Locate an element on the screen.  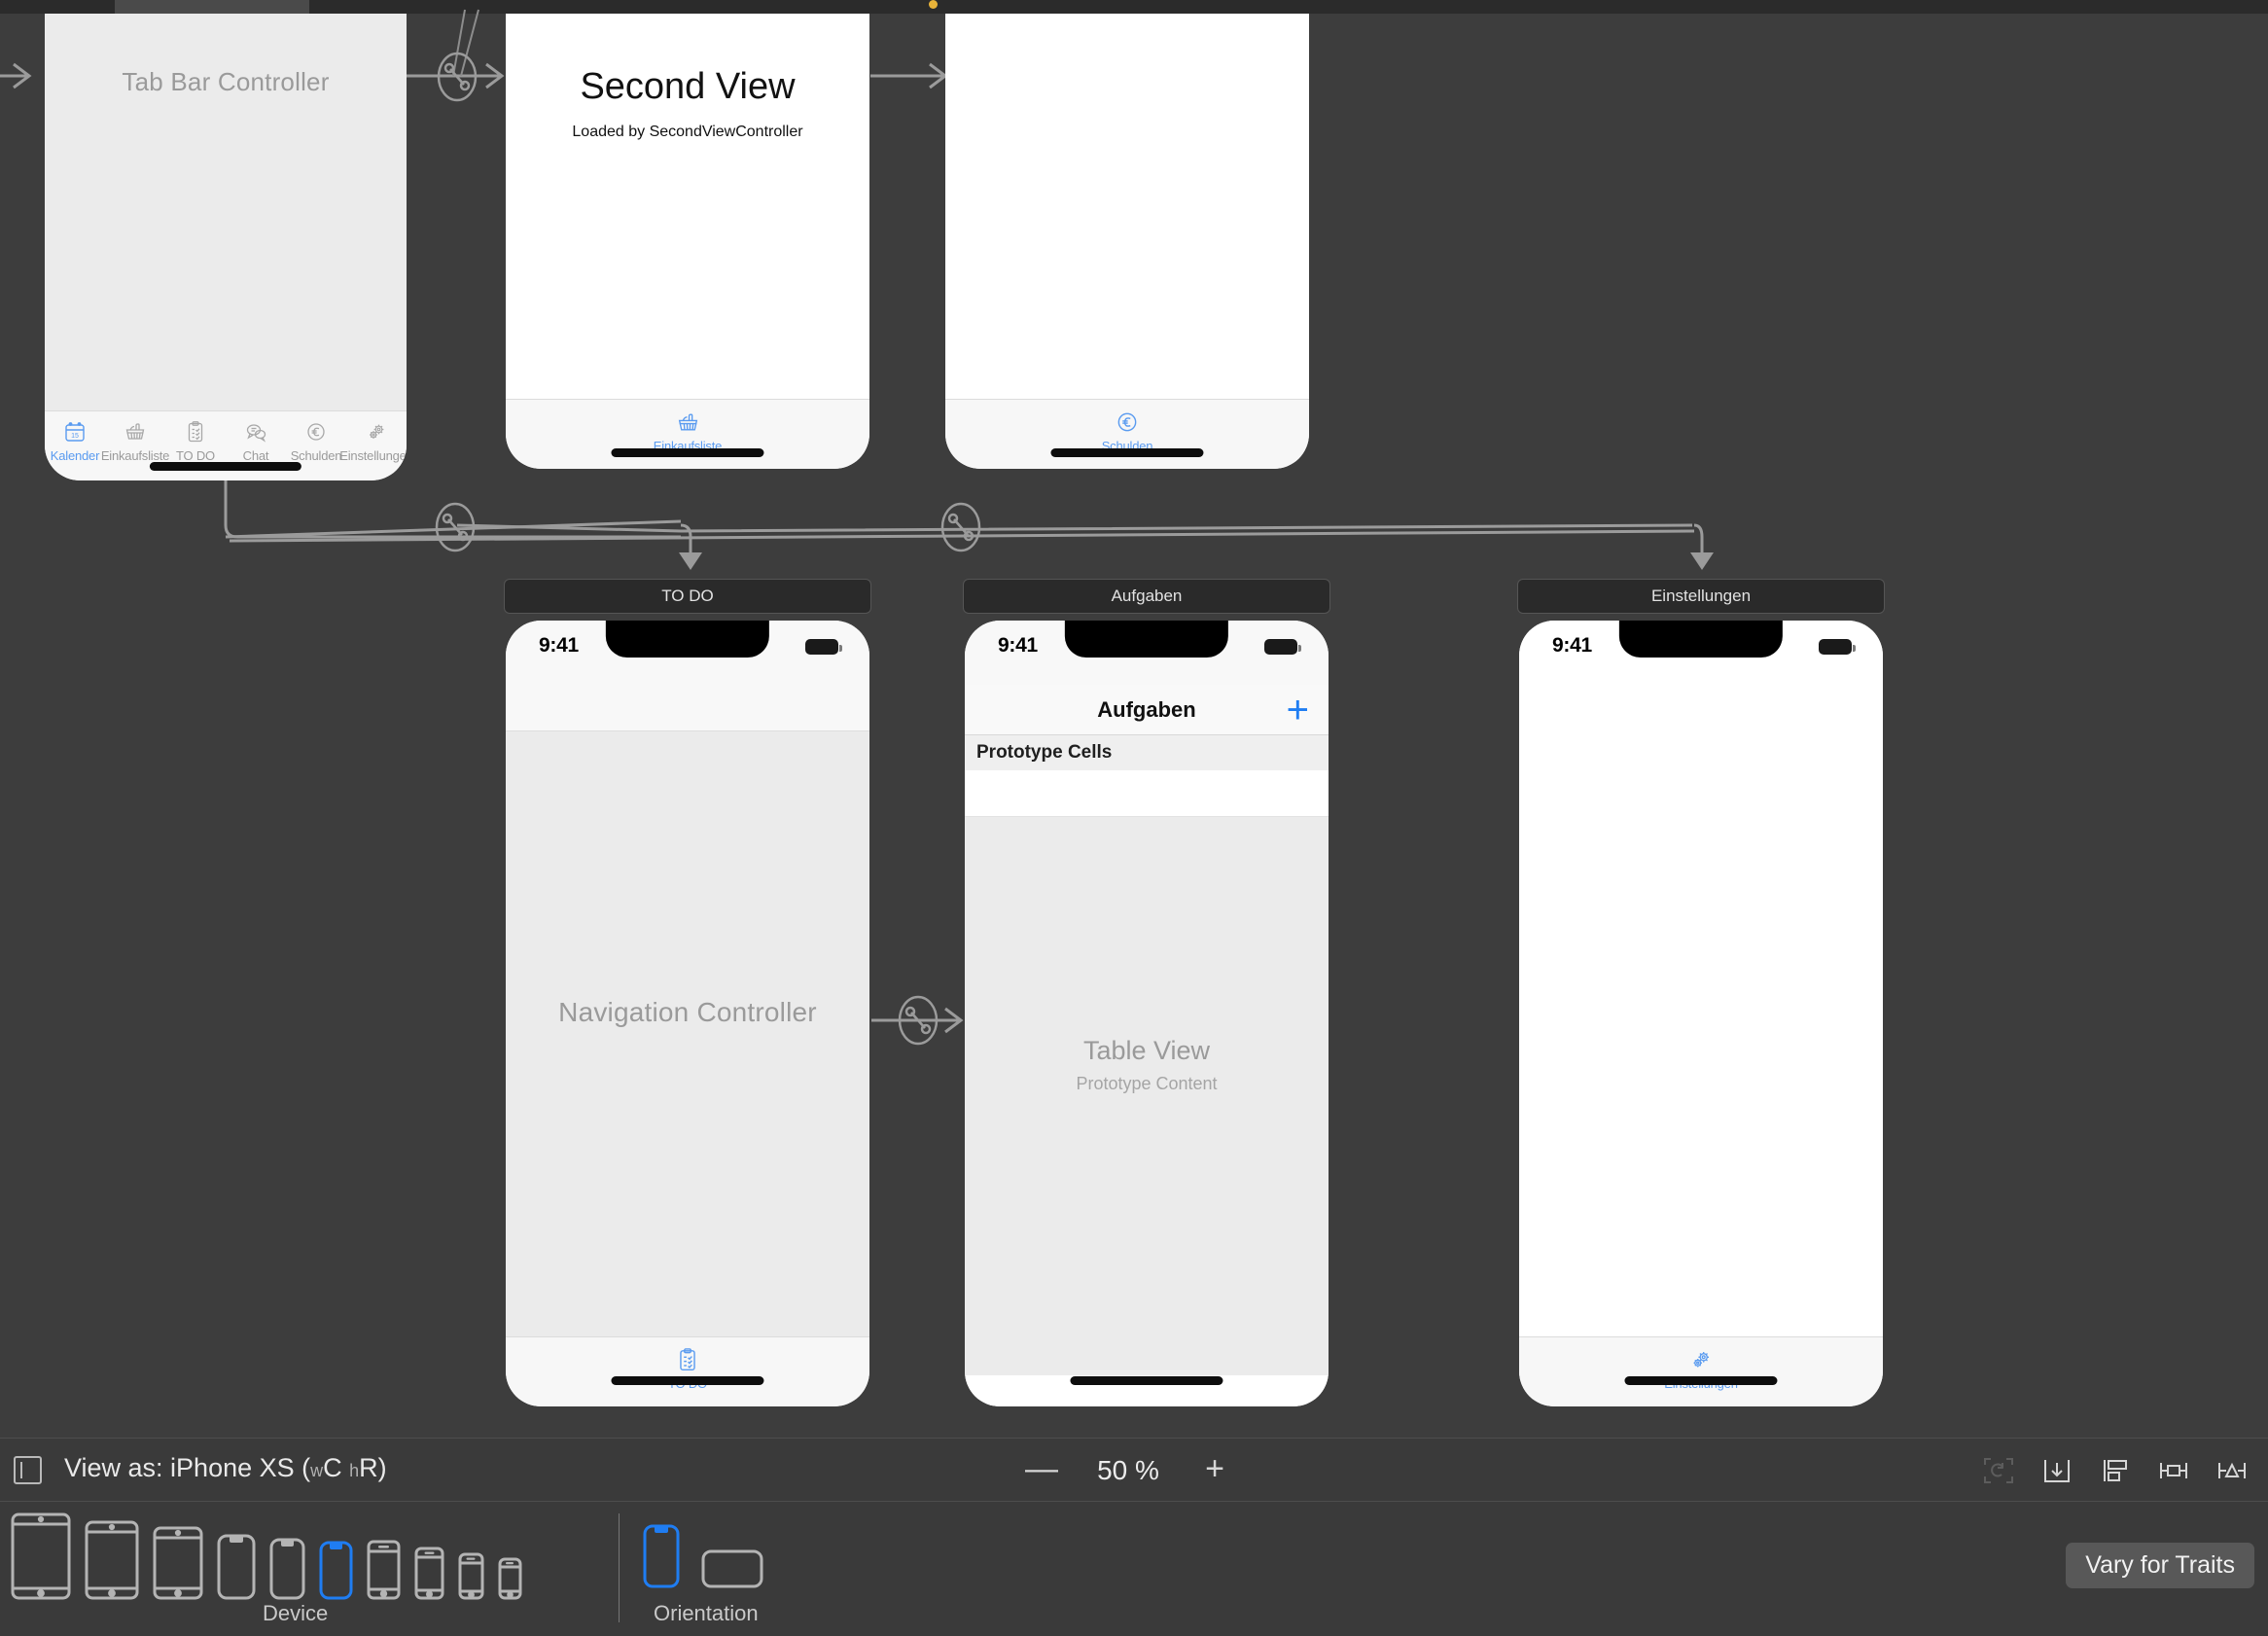
tab-item-einstellungen: Einstellungen is located at coordinates (373, 440).